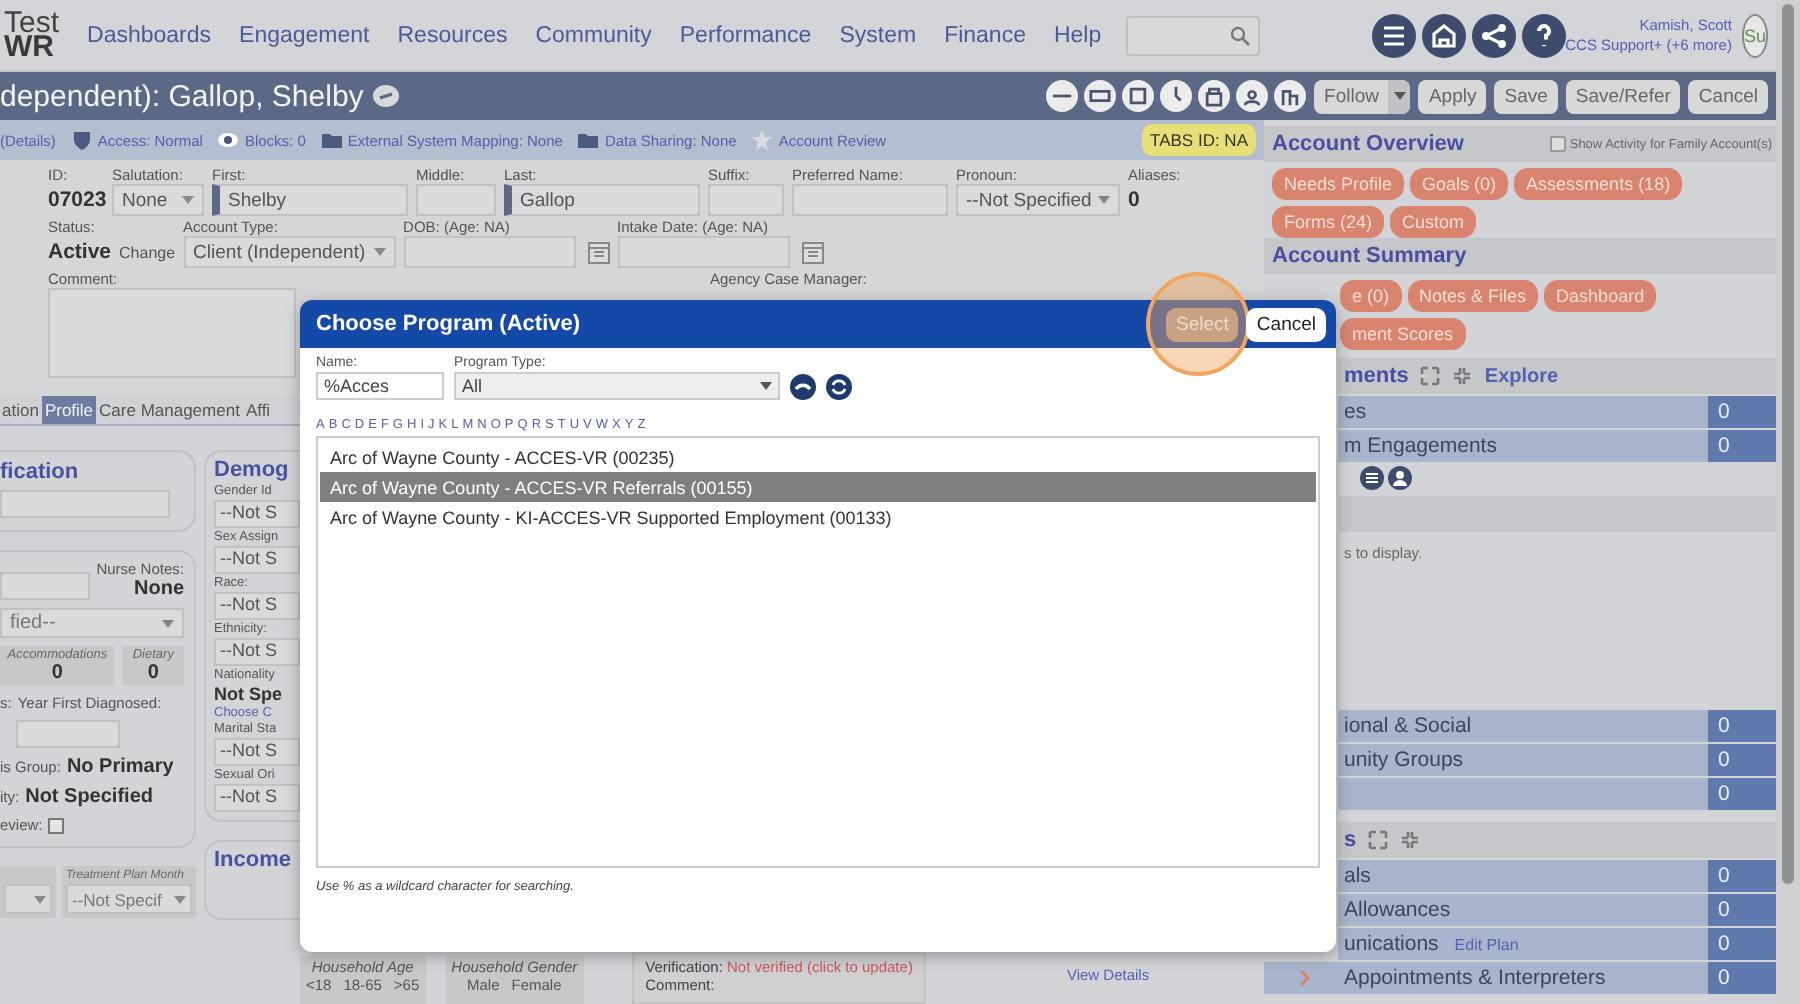  Describe the element at coordinates (1176, 96) in the screenshot. I see `clock-icon` at that location.